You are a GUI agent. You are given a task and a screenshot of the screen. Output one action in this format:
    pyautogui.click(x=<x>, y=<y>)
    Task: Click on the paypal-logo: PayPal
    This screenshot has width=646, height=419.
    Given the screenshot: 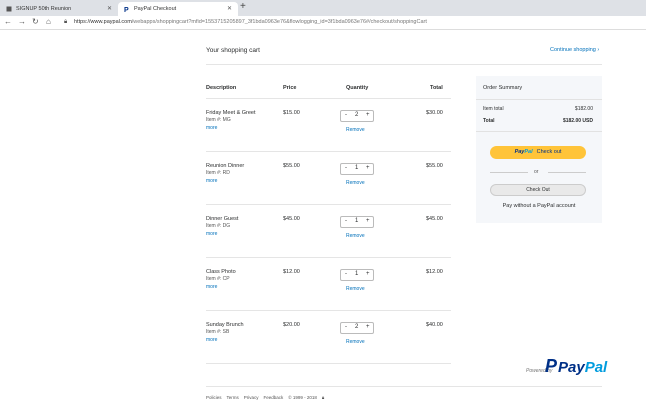 What is the action you would take?
    pyautogui.click(x=582, y=367)
    